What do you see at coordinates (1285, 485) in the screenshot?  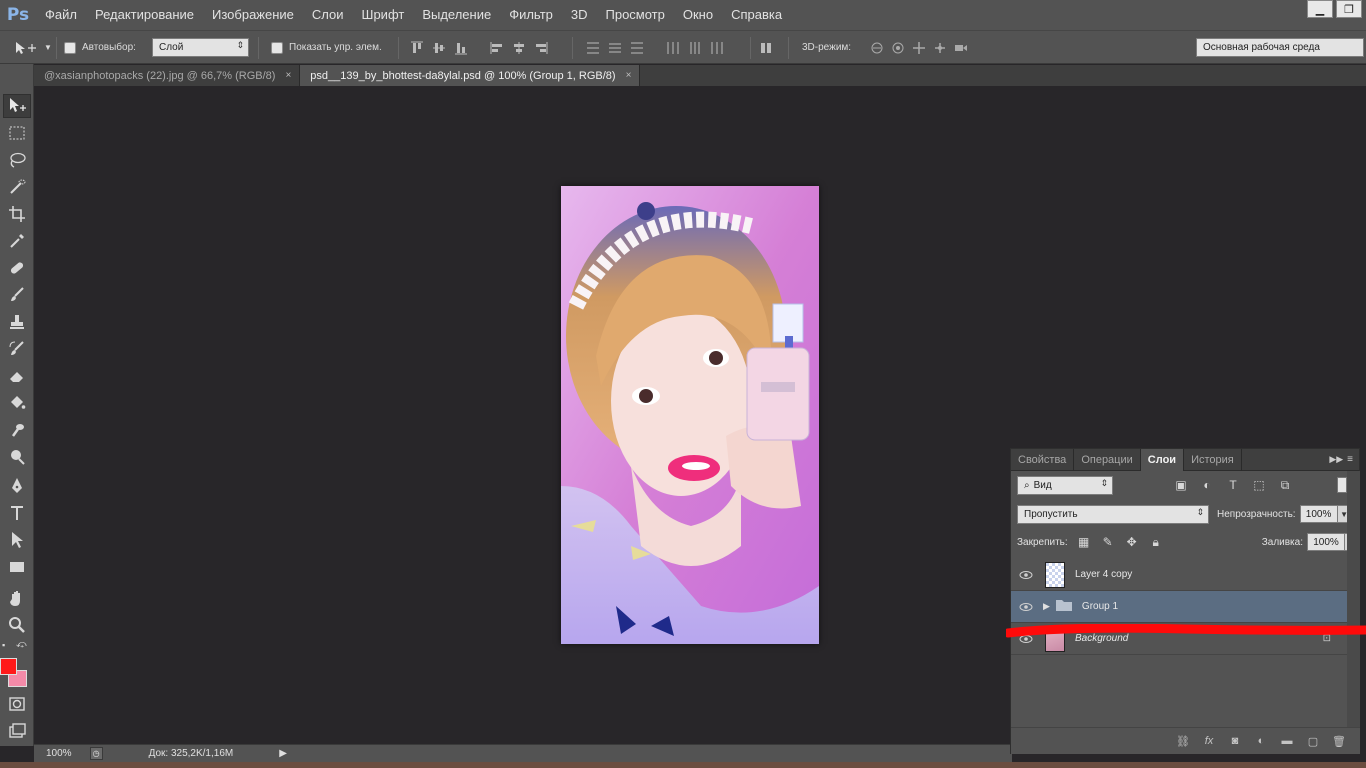 I see `filter-smart-object-icon: ⧉` at bounding box center [1285, 485].